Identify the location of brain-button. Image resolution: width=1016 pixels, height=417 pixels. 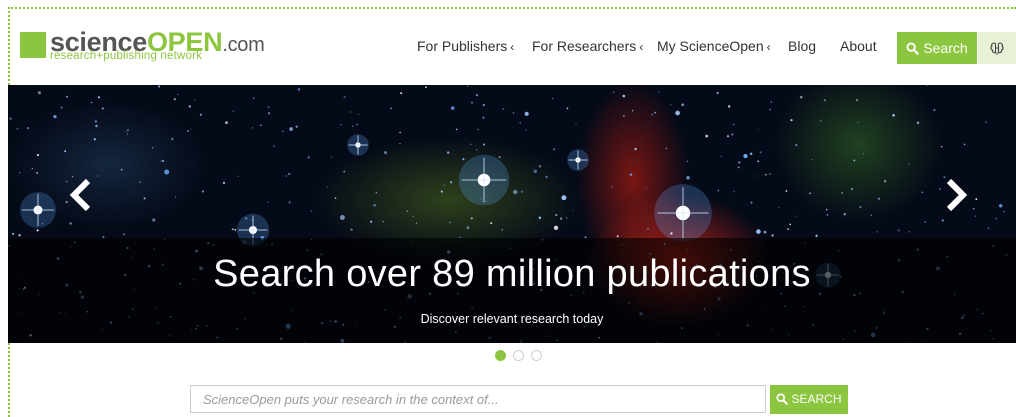
(997, 48).